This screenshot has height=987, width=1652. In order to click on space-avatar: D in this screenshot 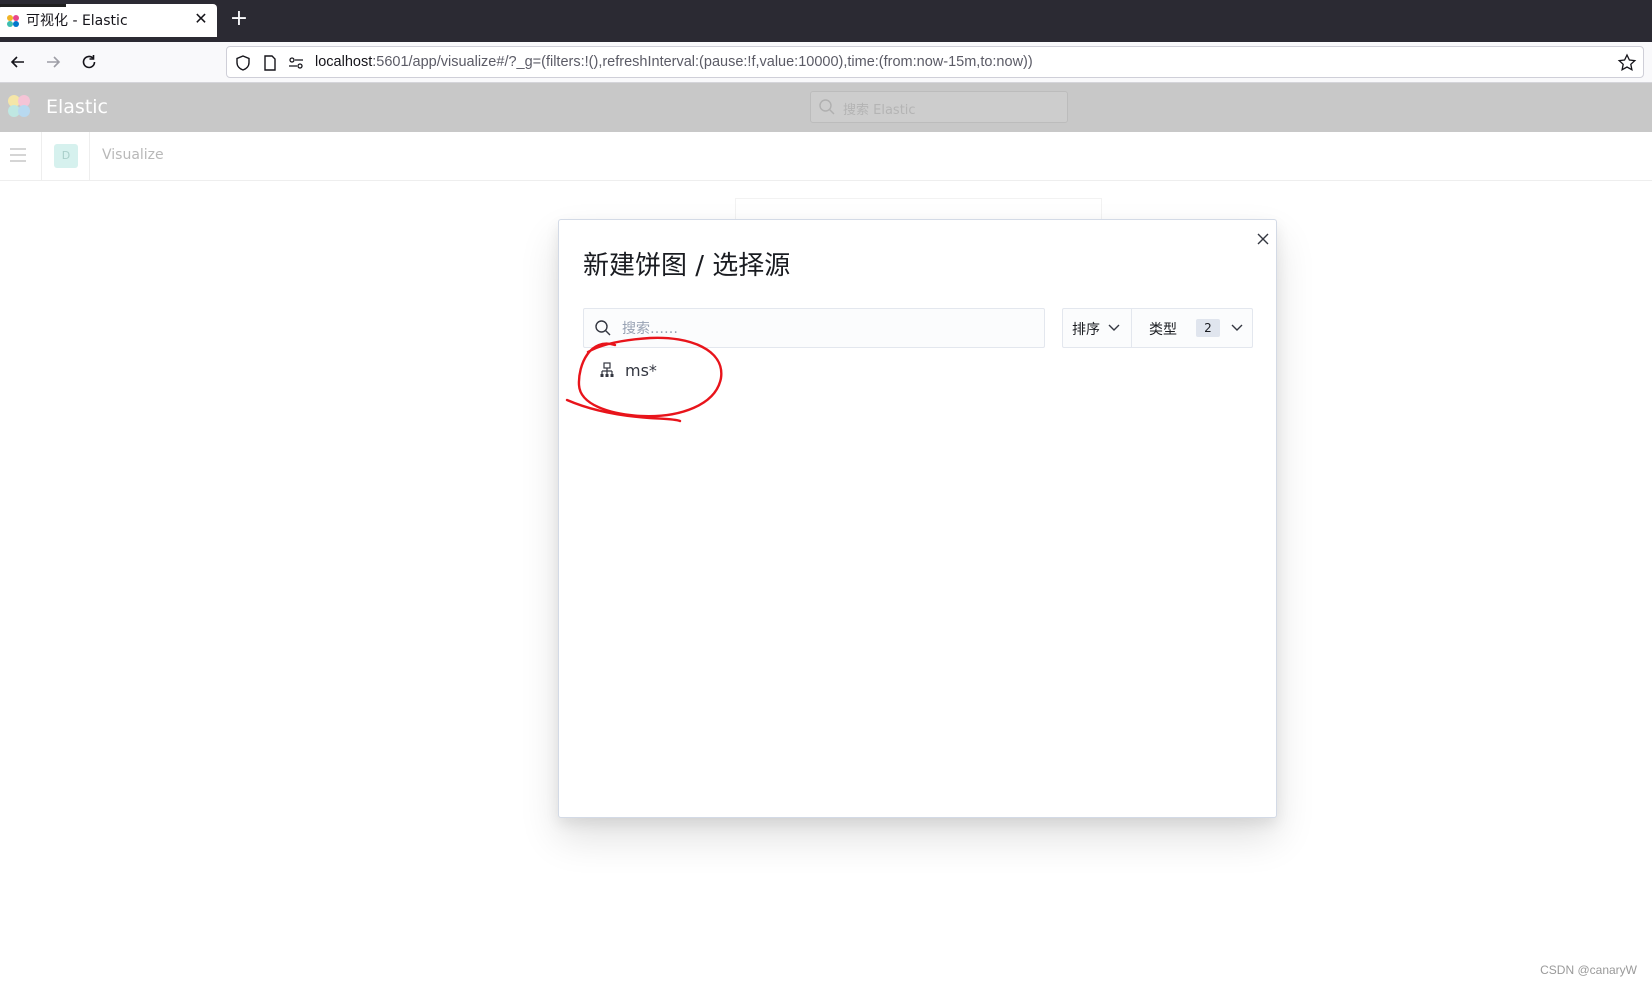, I will do `click(66, 156)`.